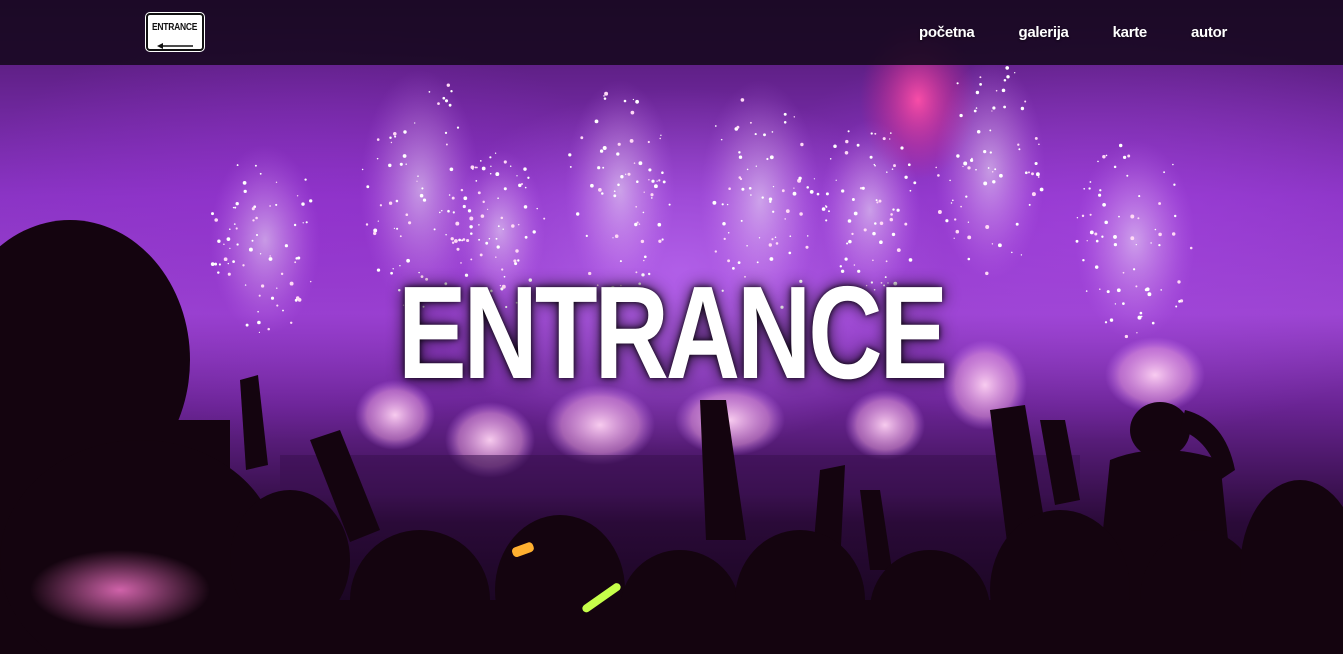 The width and height of the screenshot is (1343, 654). I want to click on nav-item-autor: autor, so click(1209, 32).